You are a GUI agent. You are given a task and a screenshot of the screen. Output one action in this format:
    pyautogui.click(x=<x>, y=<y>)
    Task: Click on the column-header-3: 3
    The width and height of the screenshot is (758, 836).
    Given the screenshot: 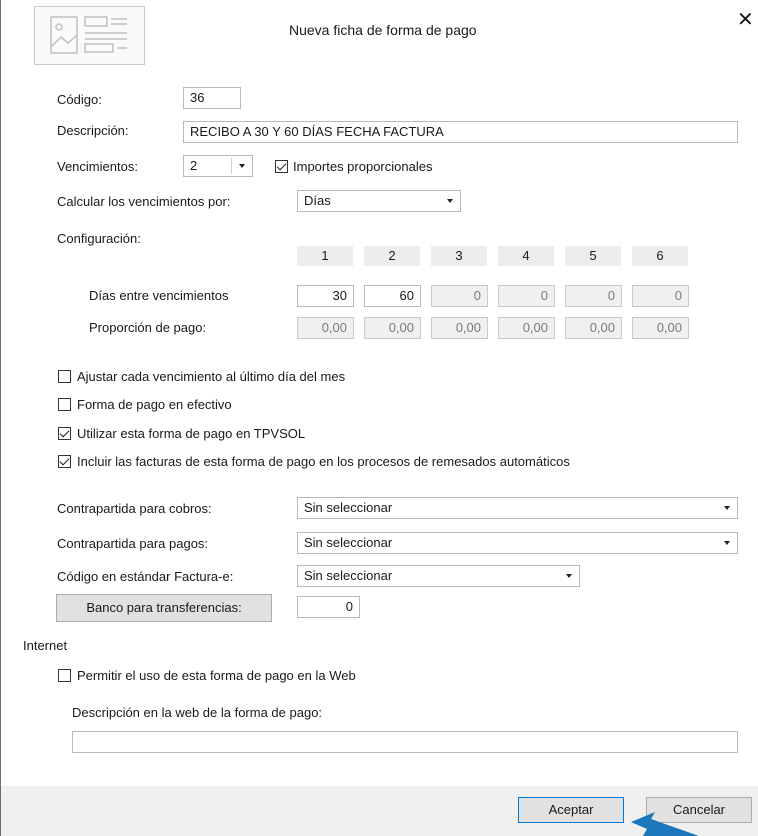 What is the action you would take?
    pyautogui.click(x=459, y=256)
    